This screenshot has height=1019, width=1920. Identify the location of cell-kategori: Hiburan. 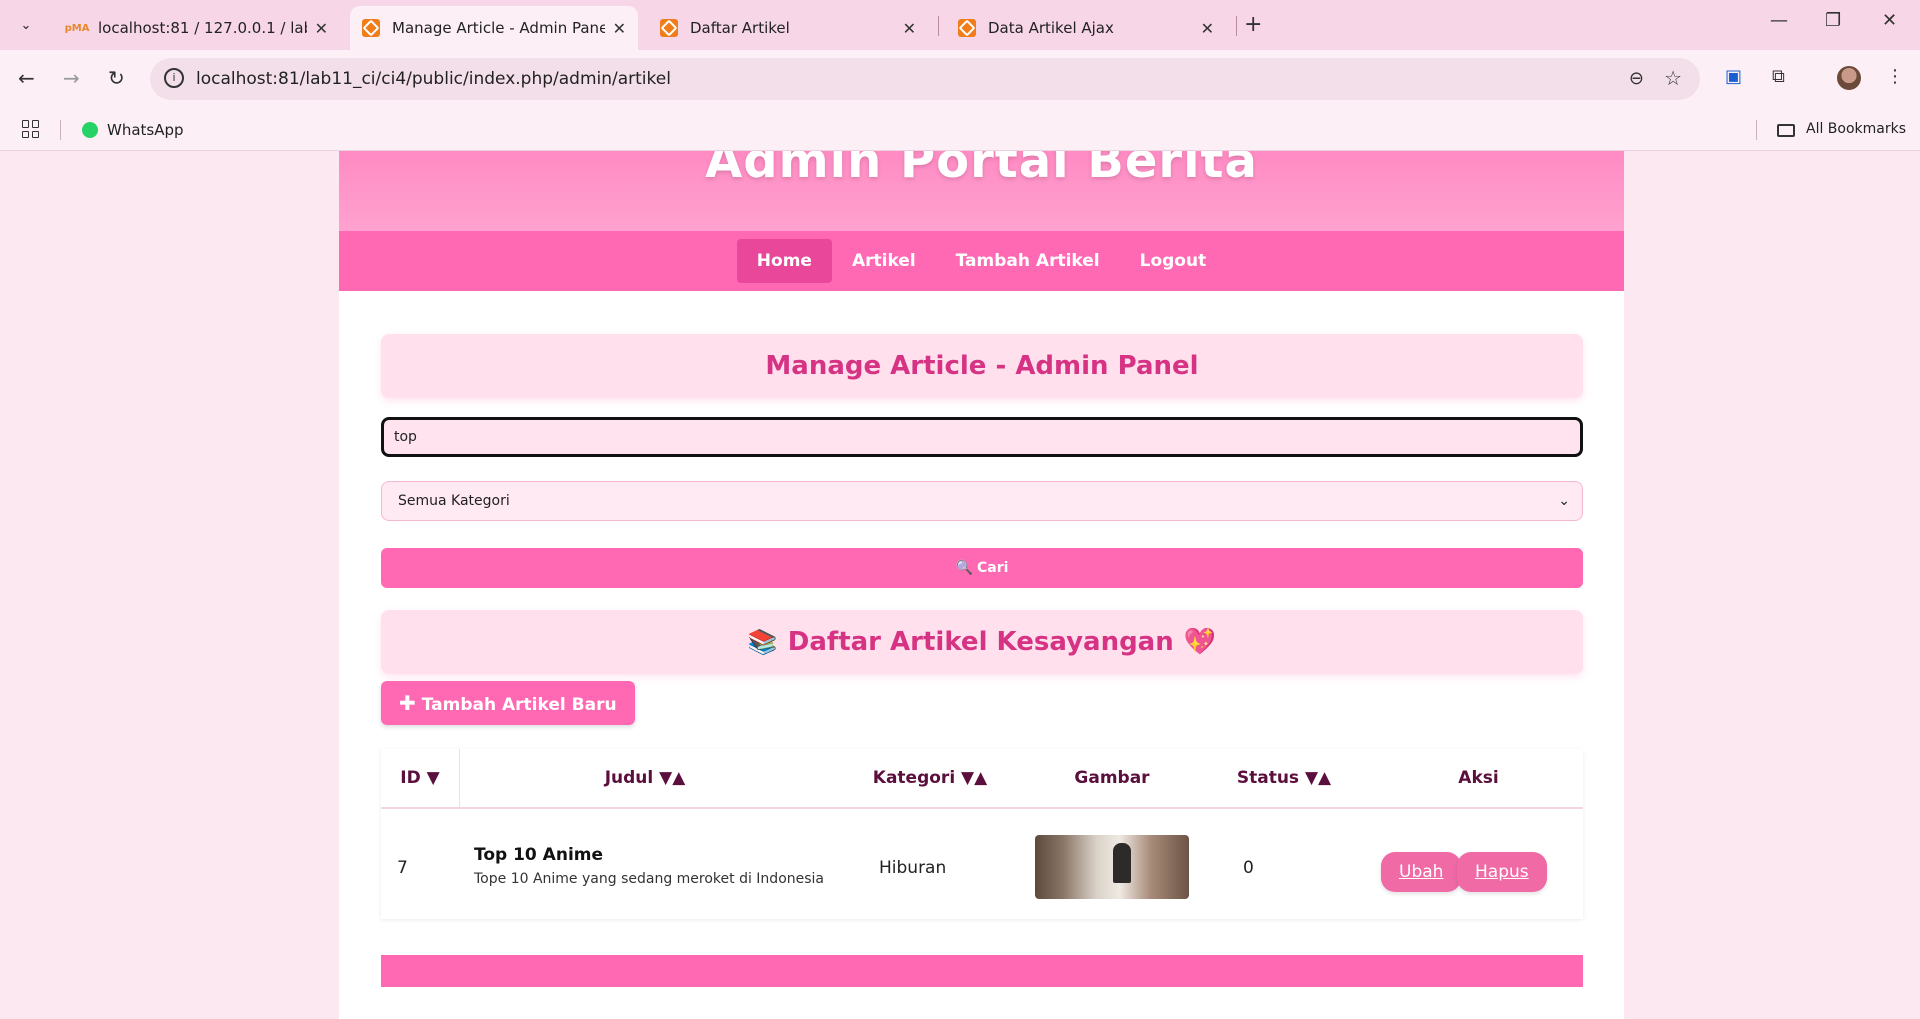
(913, 868).